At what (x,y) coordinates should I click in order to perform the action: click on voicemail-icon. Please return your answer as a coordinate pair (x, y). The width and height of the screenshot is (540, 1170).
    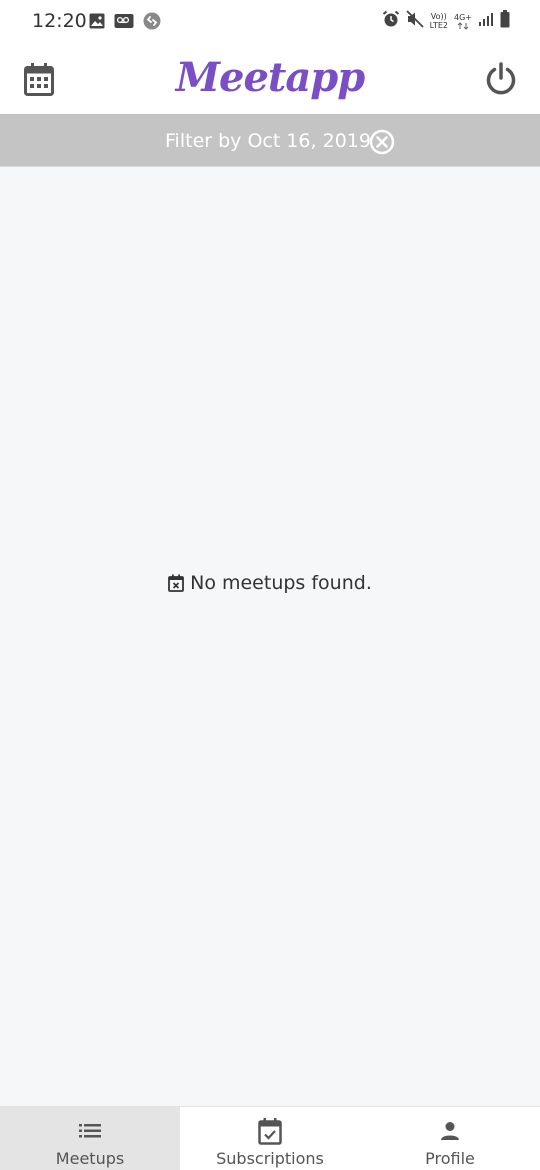
    Looking at the image, I should click on (124, 23).